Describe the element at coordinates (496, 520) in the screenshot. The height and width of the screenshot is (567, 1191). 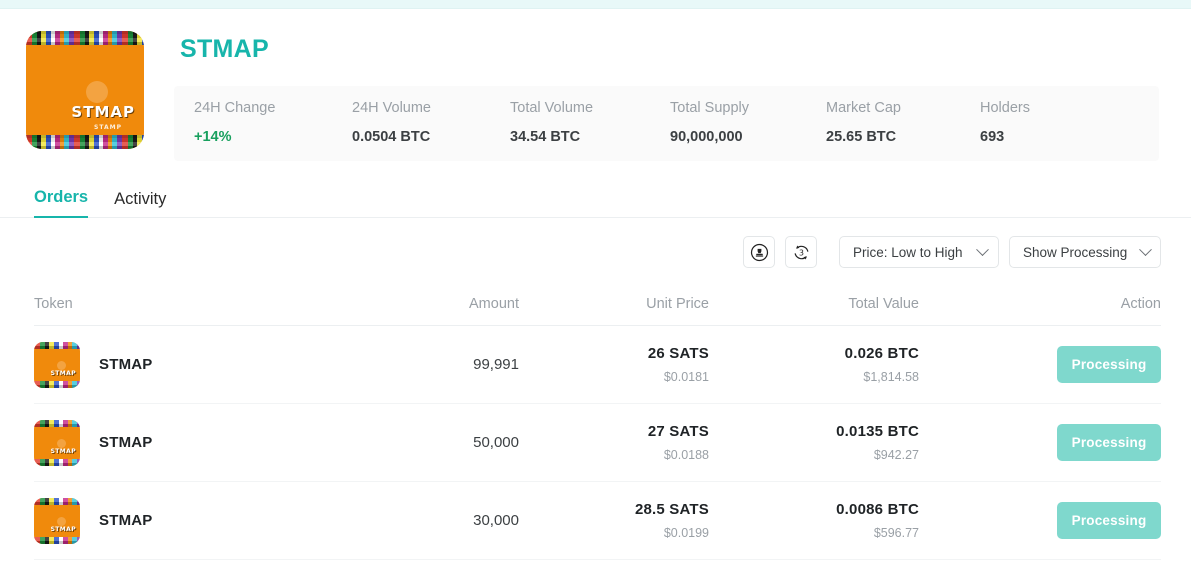
I see `row-amount: 30,000` at that location.